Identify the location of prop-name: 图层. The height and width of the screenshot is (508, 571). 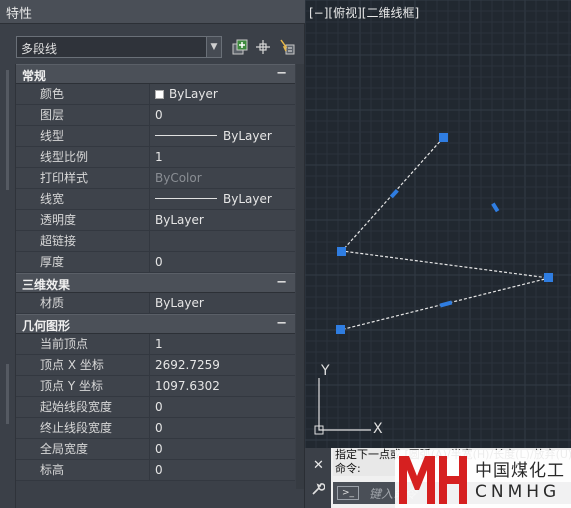
(83, 115).